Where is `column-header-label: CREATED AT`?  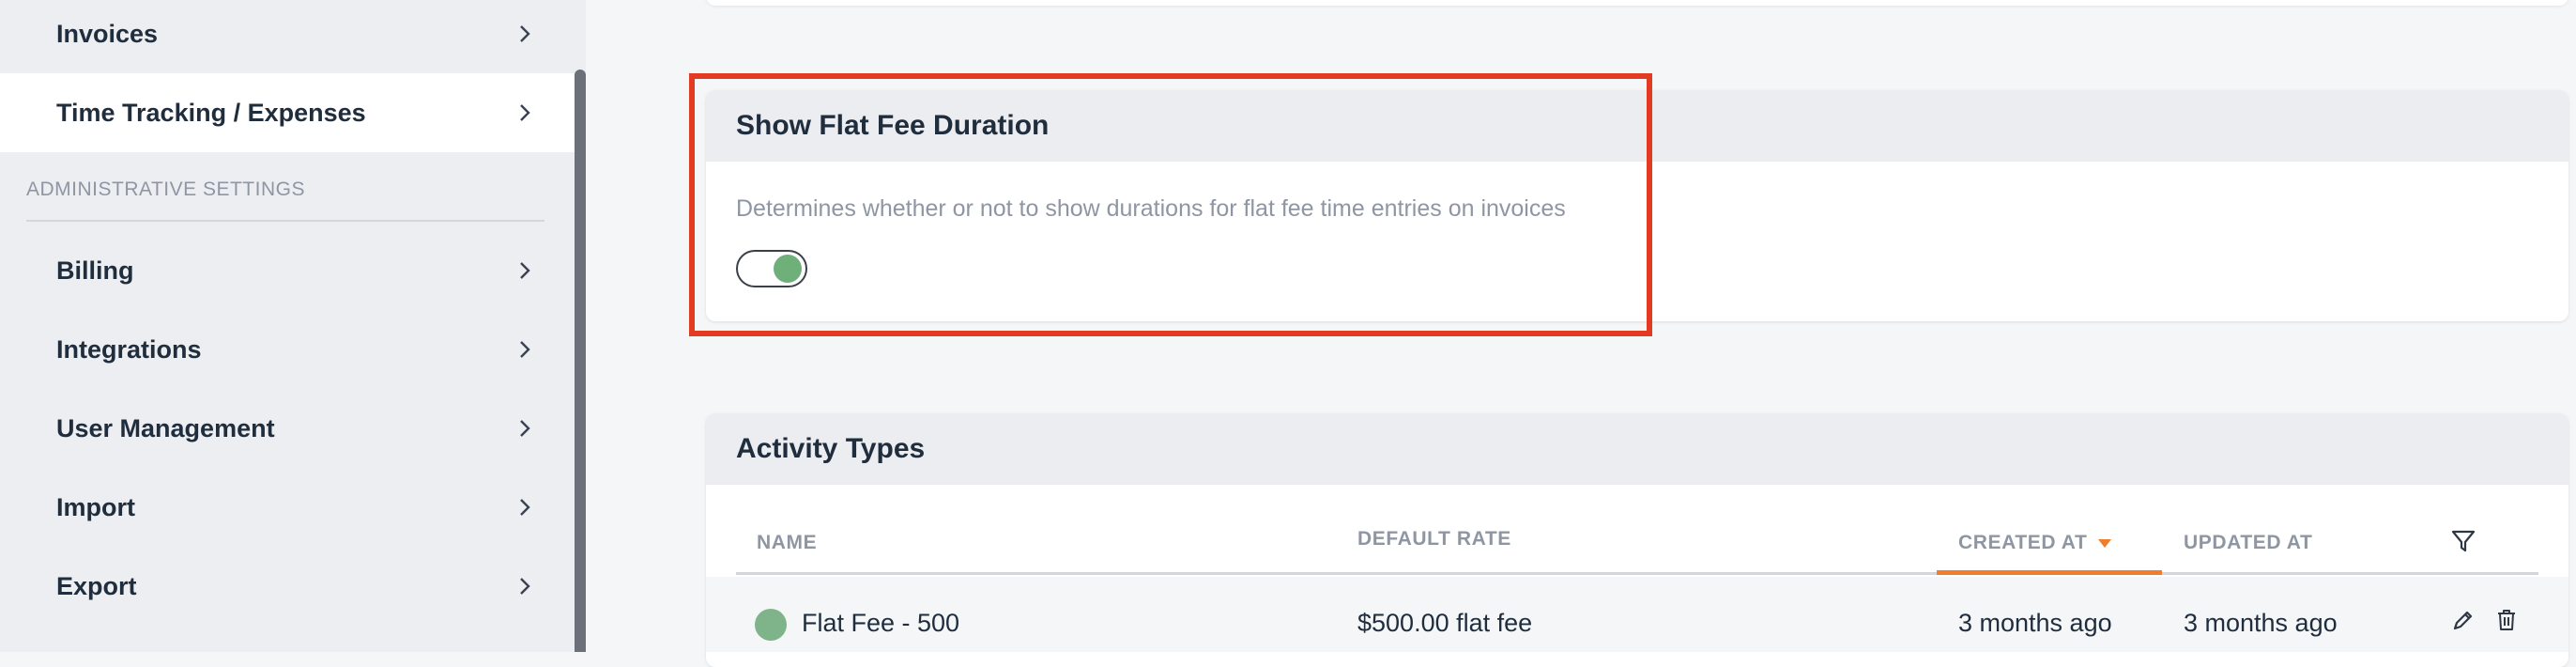
column-header-label: CREATED AT is located at coordinates (2023, 542).